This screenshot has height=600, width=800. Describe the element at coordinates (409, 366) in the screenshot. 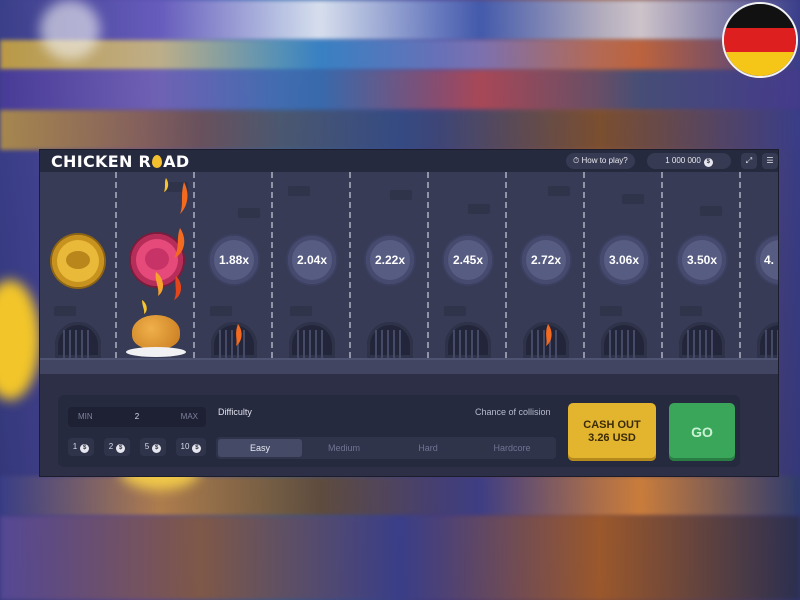

I see `curb` at that location.